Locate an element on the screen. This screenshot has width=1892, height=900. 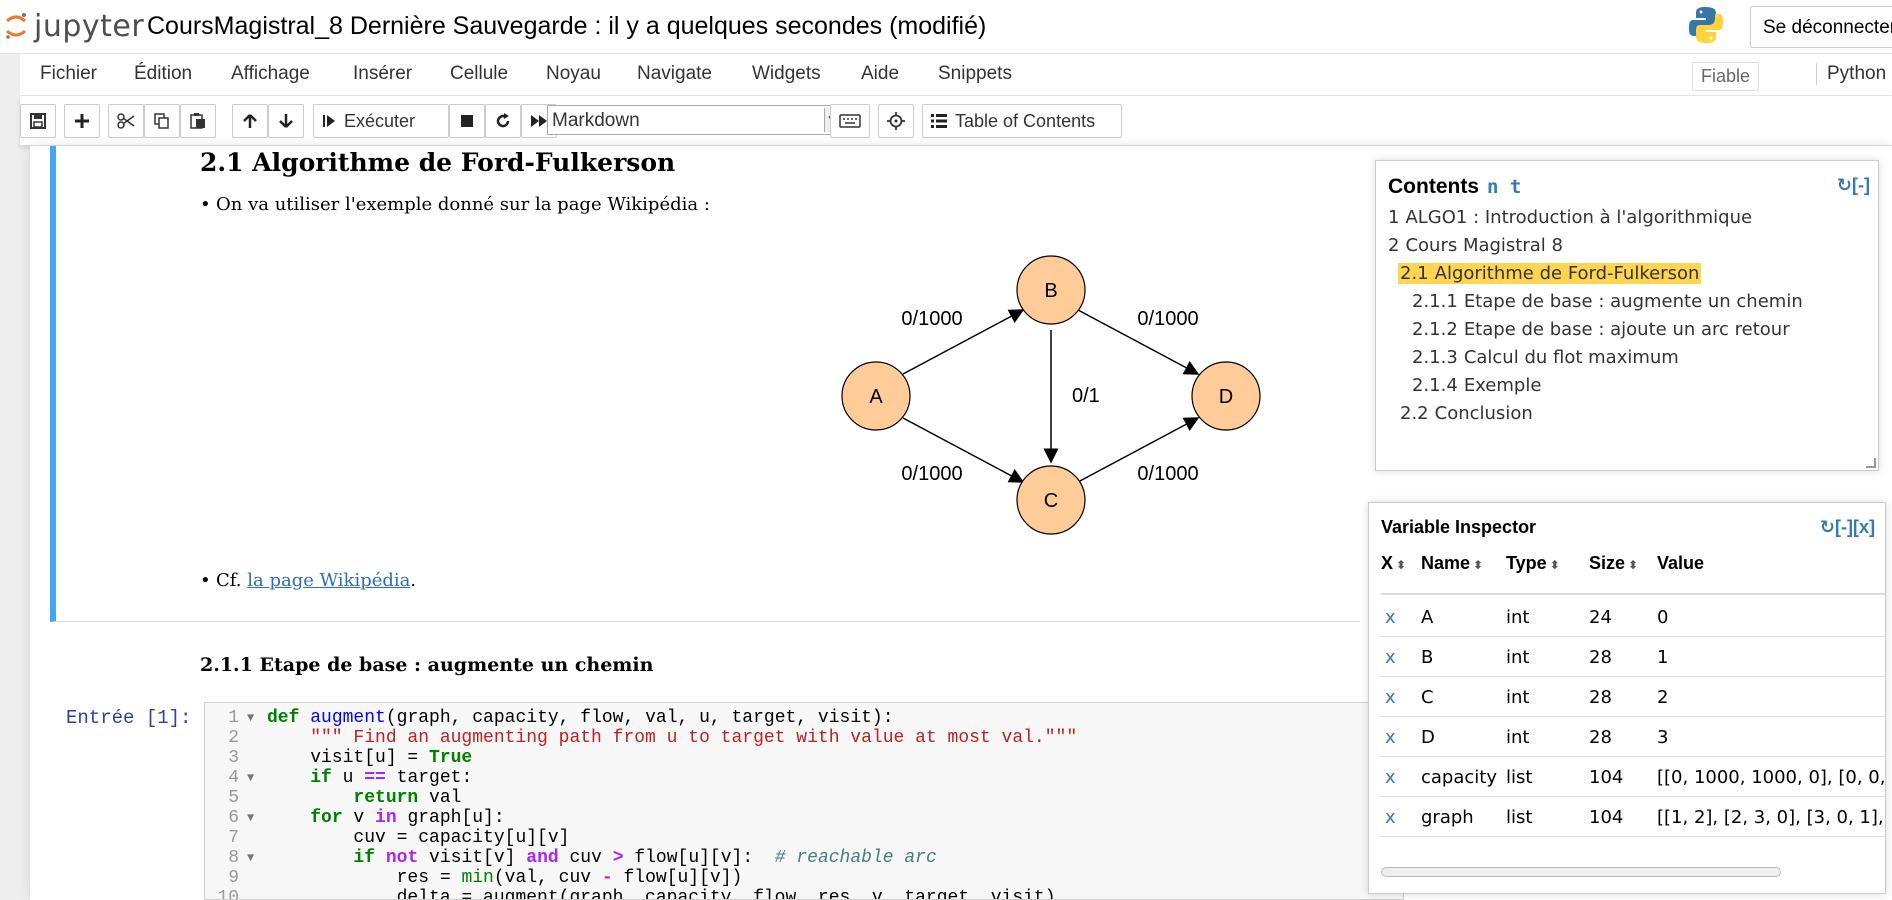
cell-type-value: Markdown is located at coordinates (596, 120).